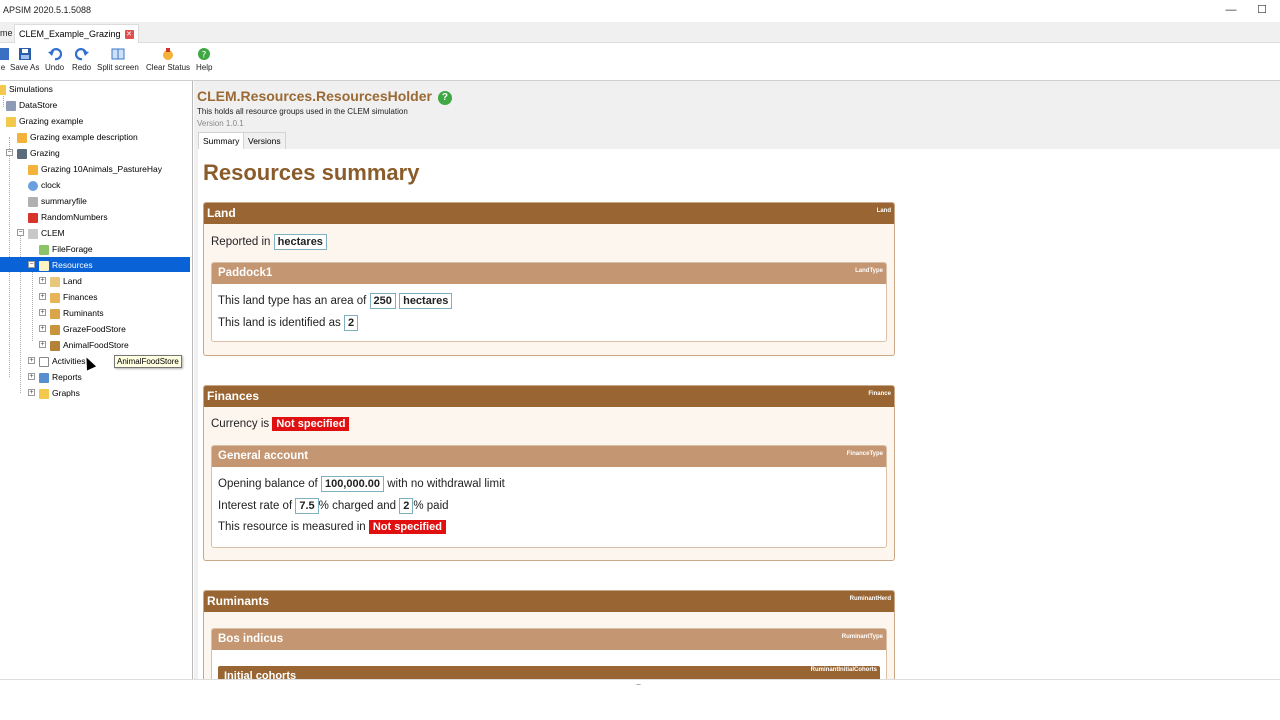  Describe the element at coordinates (549, 672) in the screenshot. I see `initial-cohorts-header: Initial cohorts RuminantInitialCohorts` at that location.